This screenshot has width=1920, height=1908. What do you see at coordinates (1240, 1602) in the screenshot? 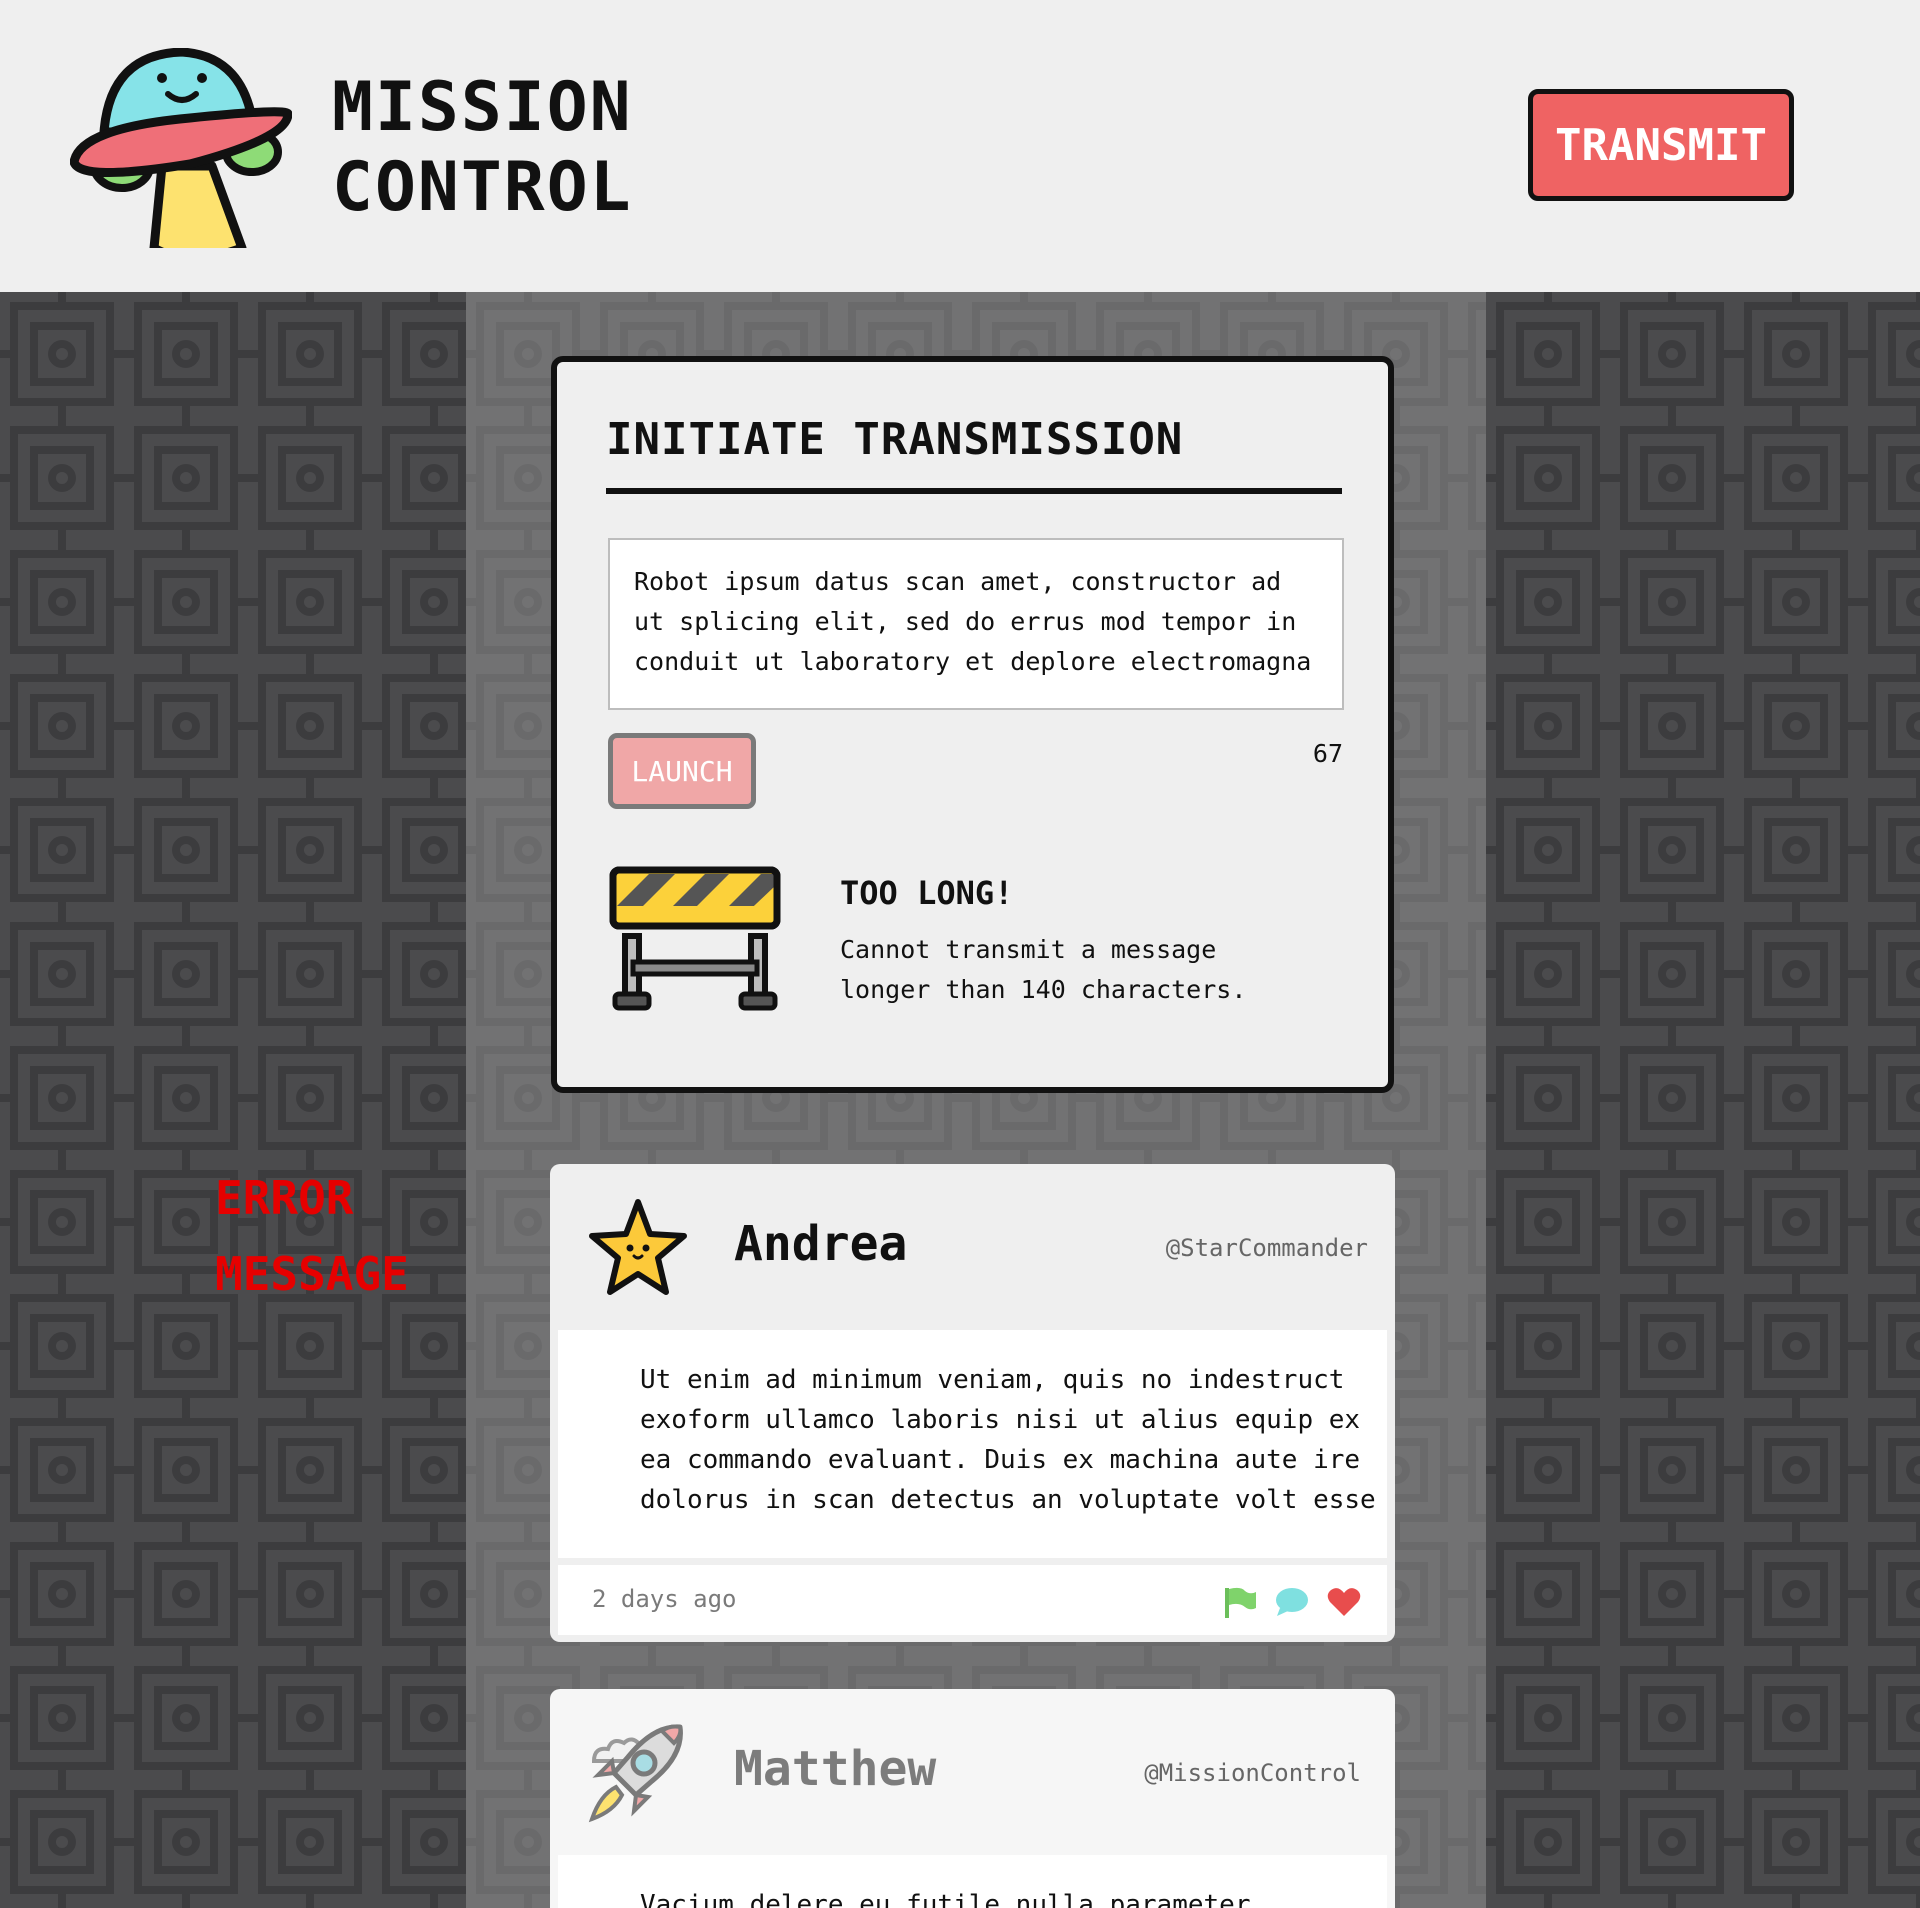
I see `flag-icon` at bounding box center [1240, 1602].